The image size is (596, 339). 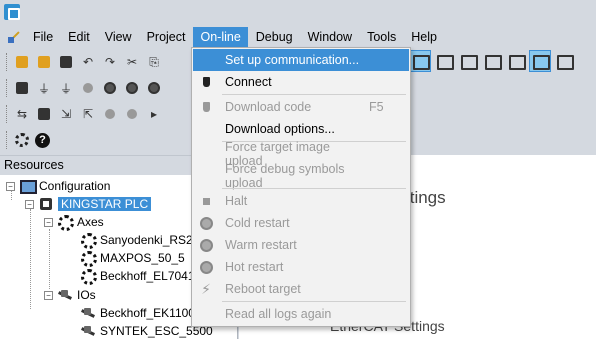 What do you see at coordinates (301, 201) in the screenshot?
I see `menu-item-halt: Halt` at bounding box center [301, 201].